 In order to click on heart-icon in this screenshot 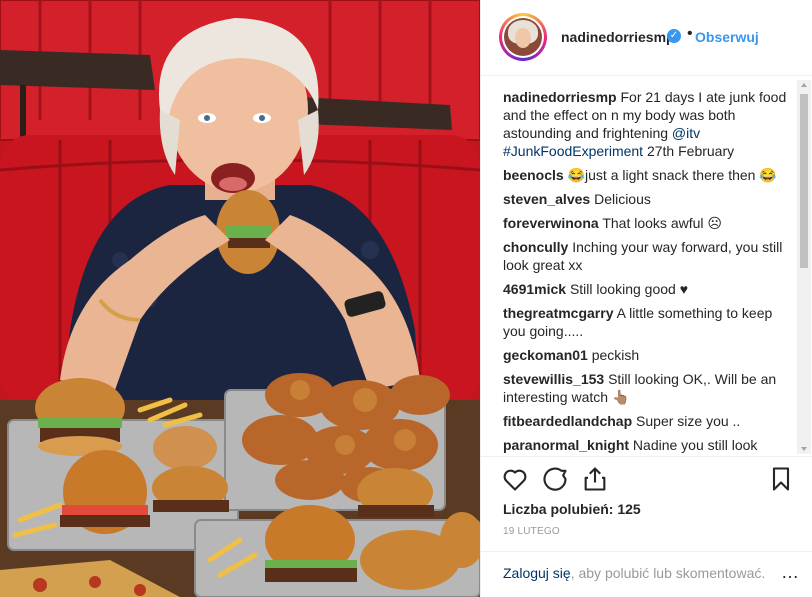, I will do `click(515, 479)`.